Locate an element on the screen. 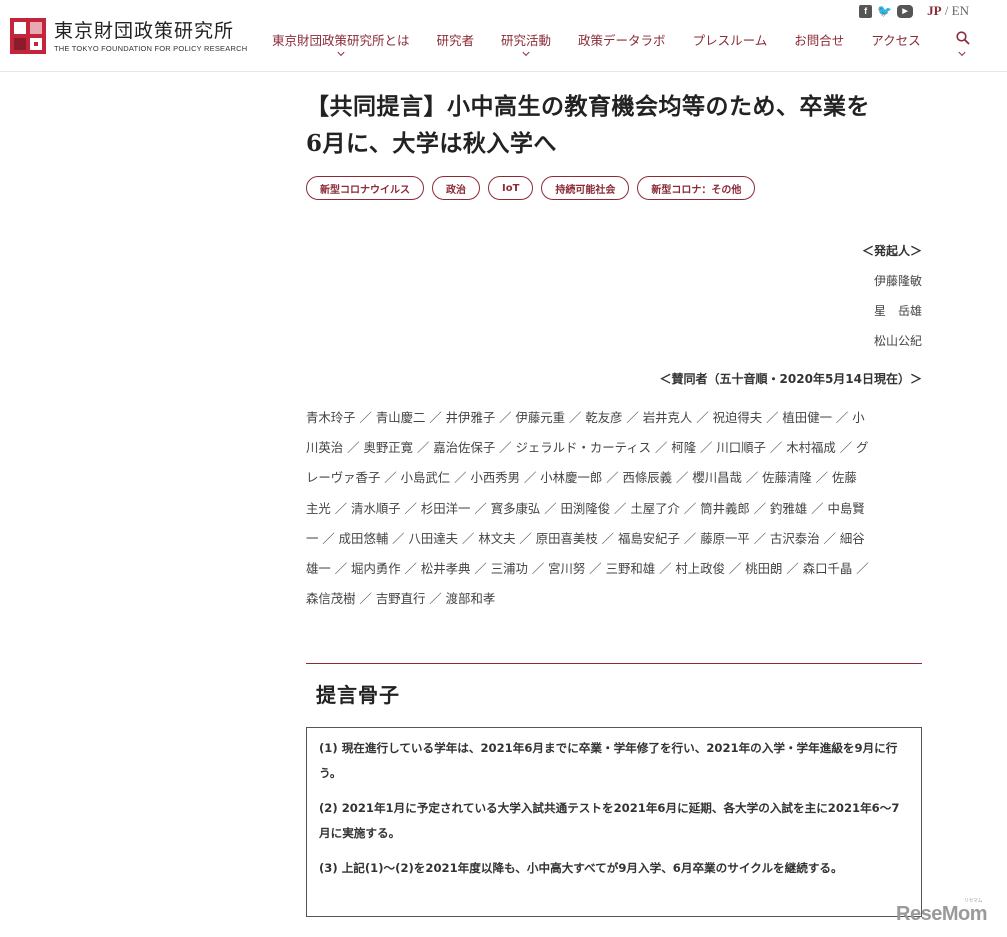 The width and height of the screenshot is (1007, 937). tag-list: 新型コロナウイルス 政治 IoT 持続可能社会 新型コロナ：その他 is located at coordinates (614, 188).